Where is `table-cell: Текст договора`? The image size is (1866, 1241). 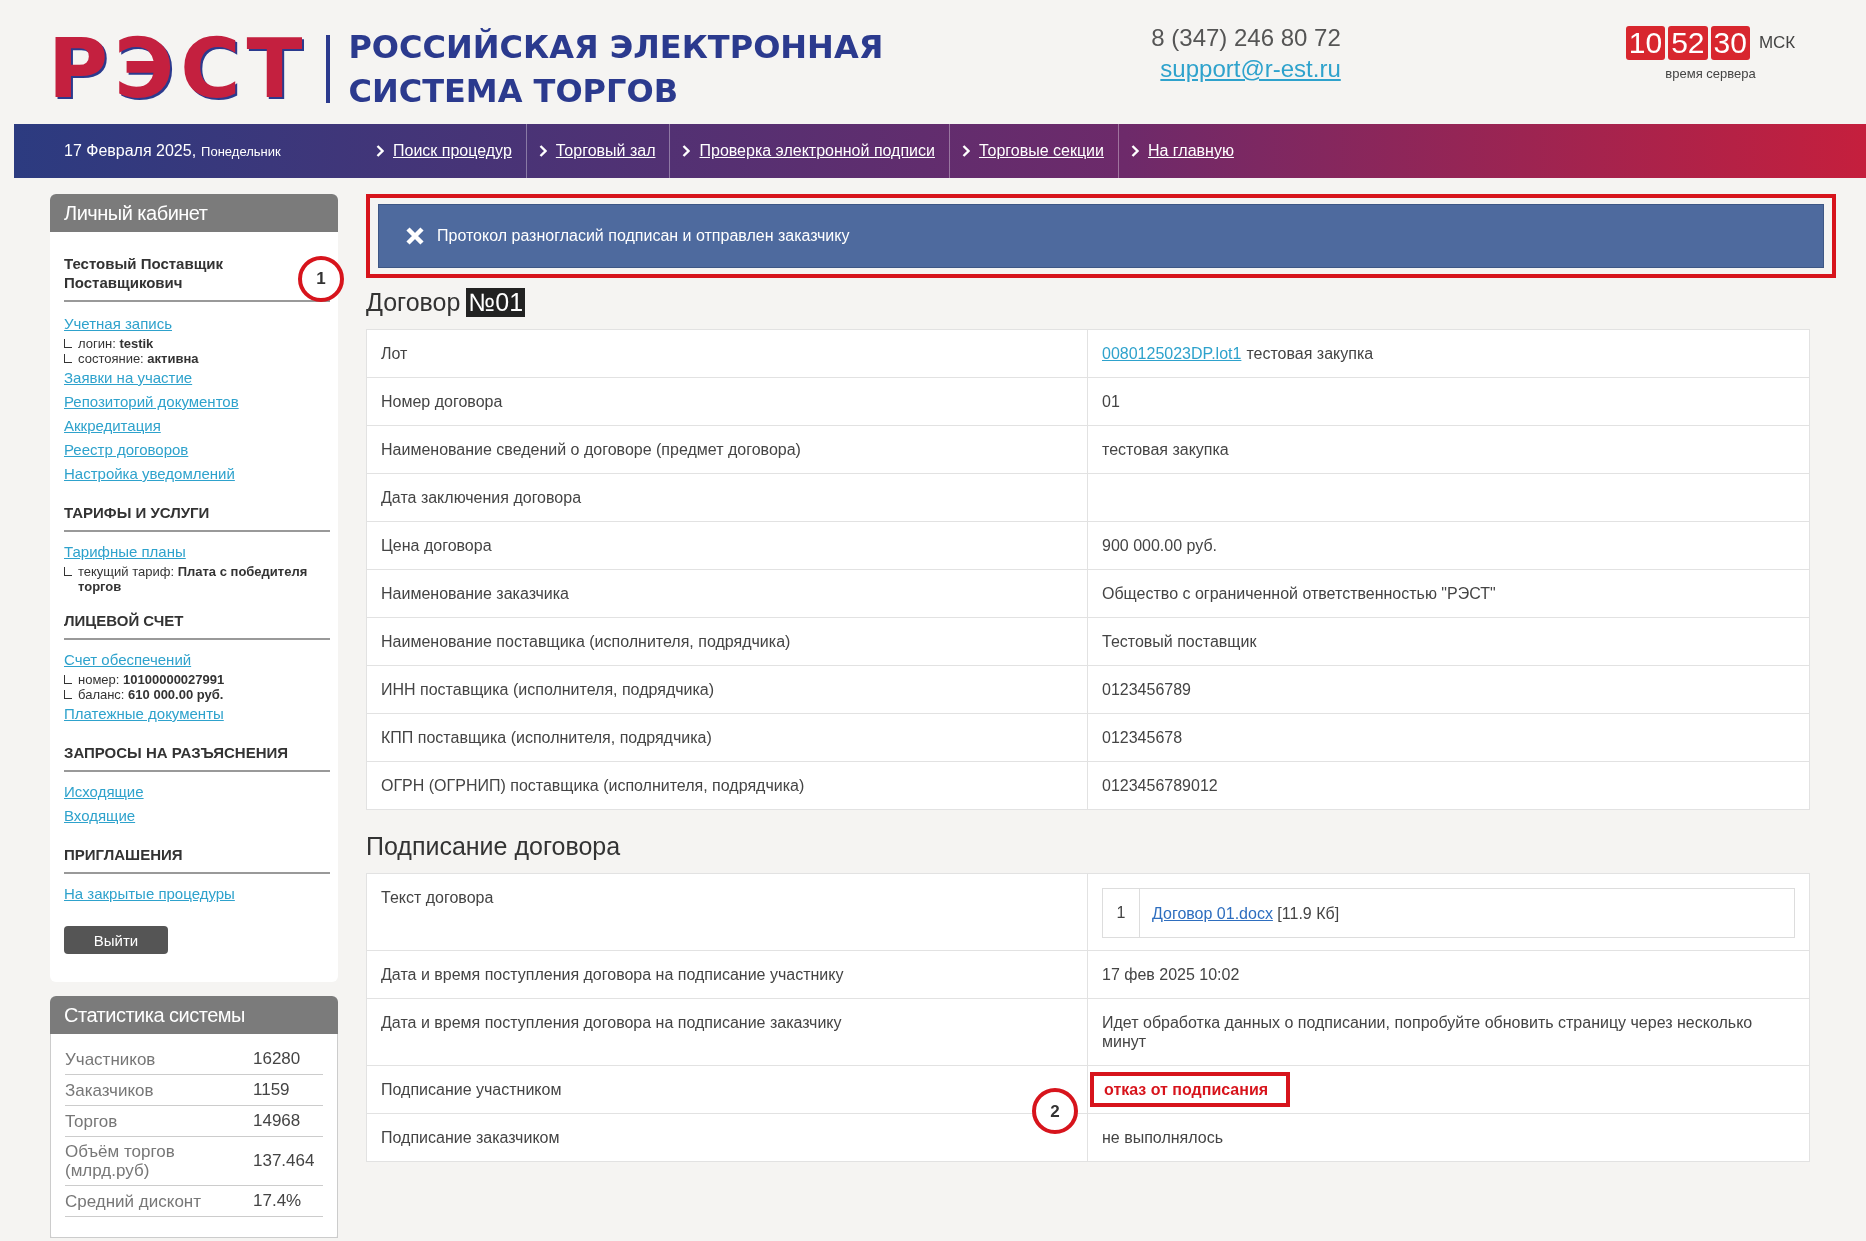 table-cell: Текст договора is located at coordinates (727, 912).